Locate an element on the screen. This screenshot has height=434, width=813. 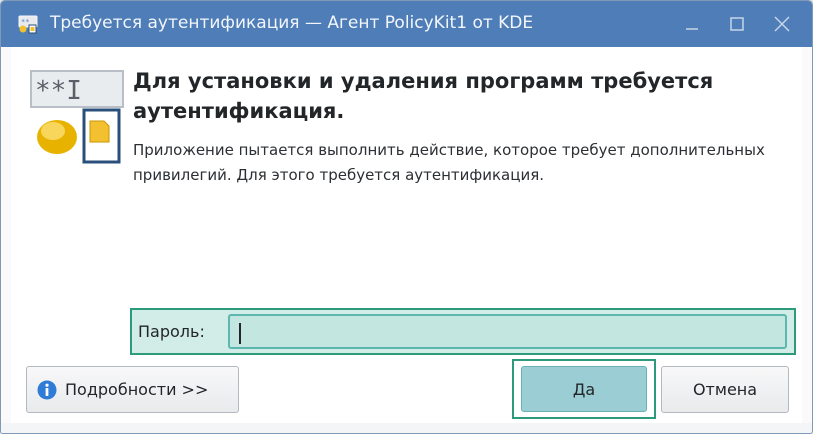
details-button: Подробности >> is located at coordinates (132, 389).